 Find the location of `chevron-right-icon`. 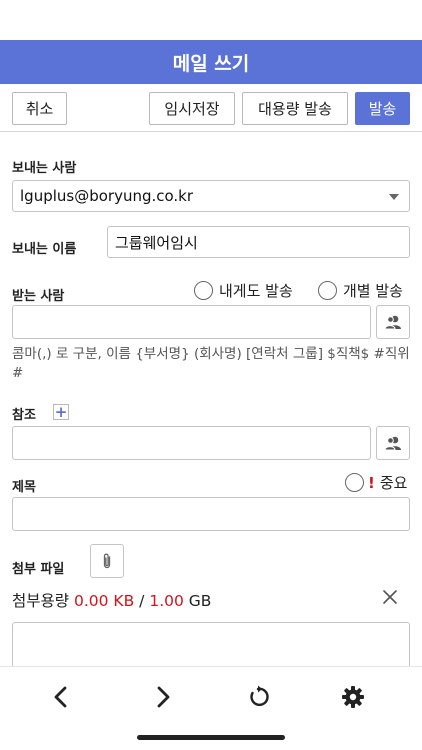

chevron-right-icon is located at coordinates (163, 697).